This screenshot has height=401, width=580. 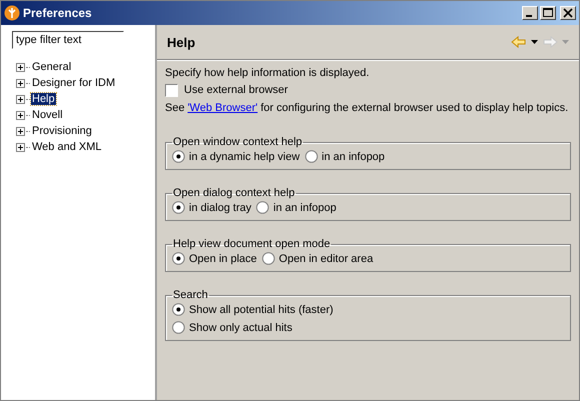 I want to click on radio-label: Open in editor area, so click(x=326, y=258).